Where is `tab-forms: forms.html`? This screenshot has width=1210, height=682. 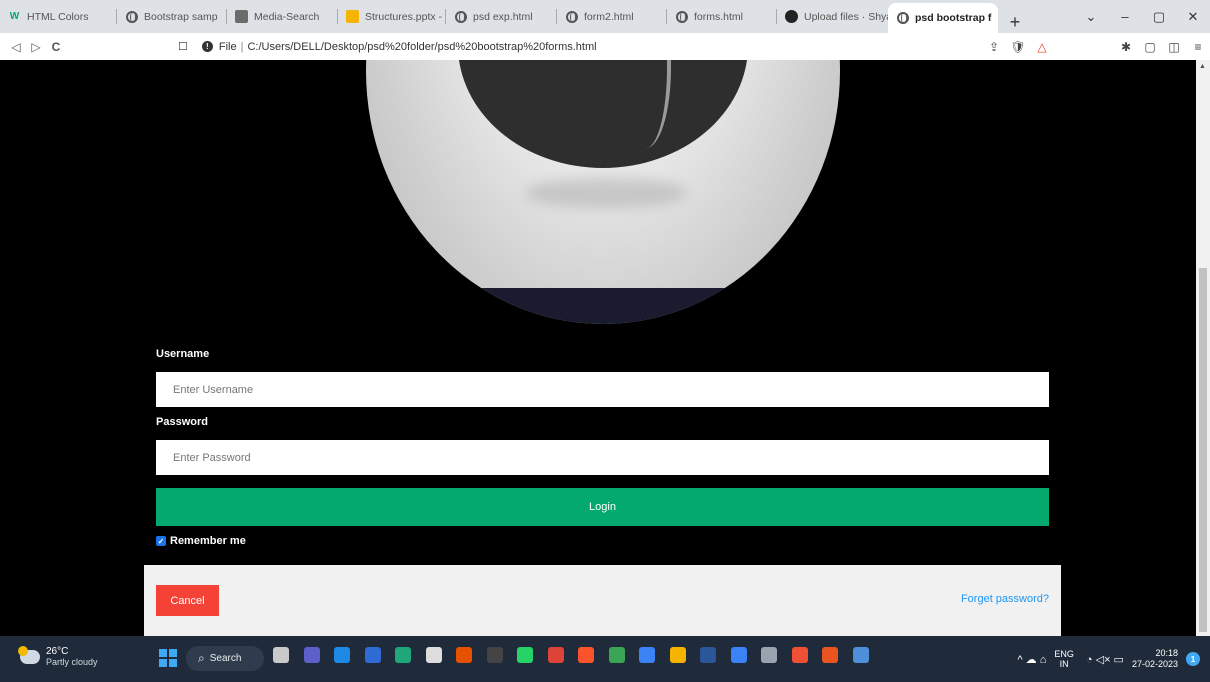 tab-forms: forms.html is located at coordinates (722, 16).